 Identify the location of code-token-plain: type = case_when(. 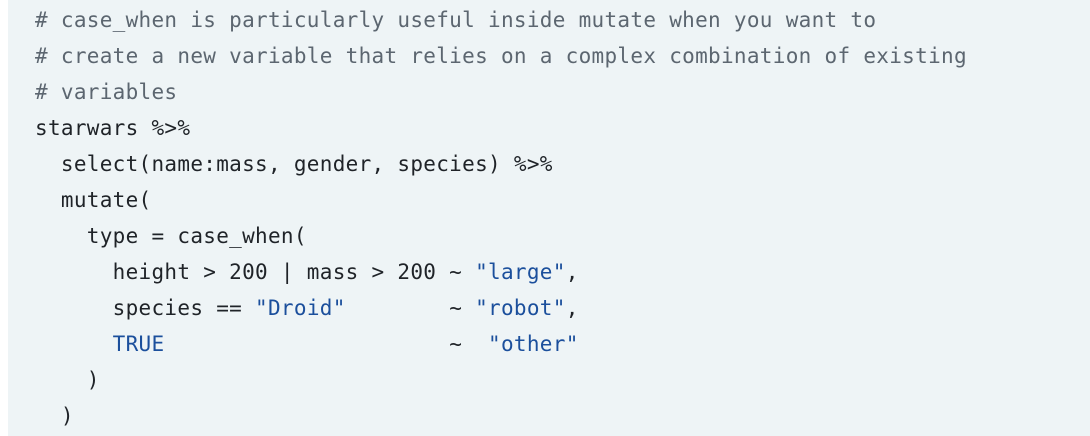
(171, 236).